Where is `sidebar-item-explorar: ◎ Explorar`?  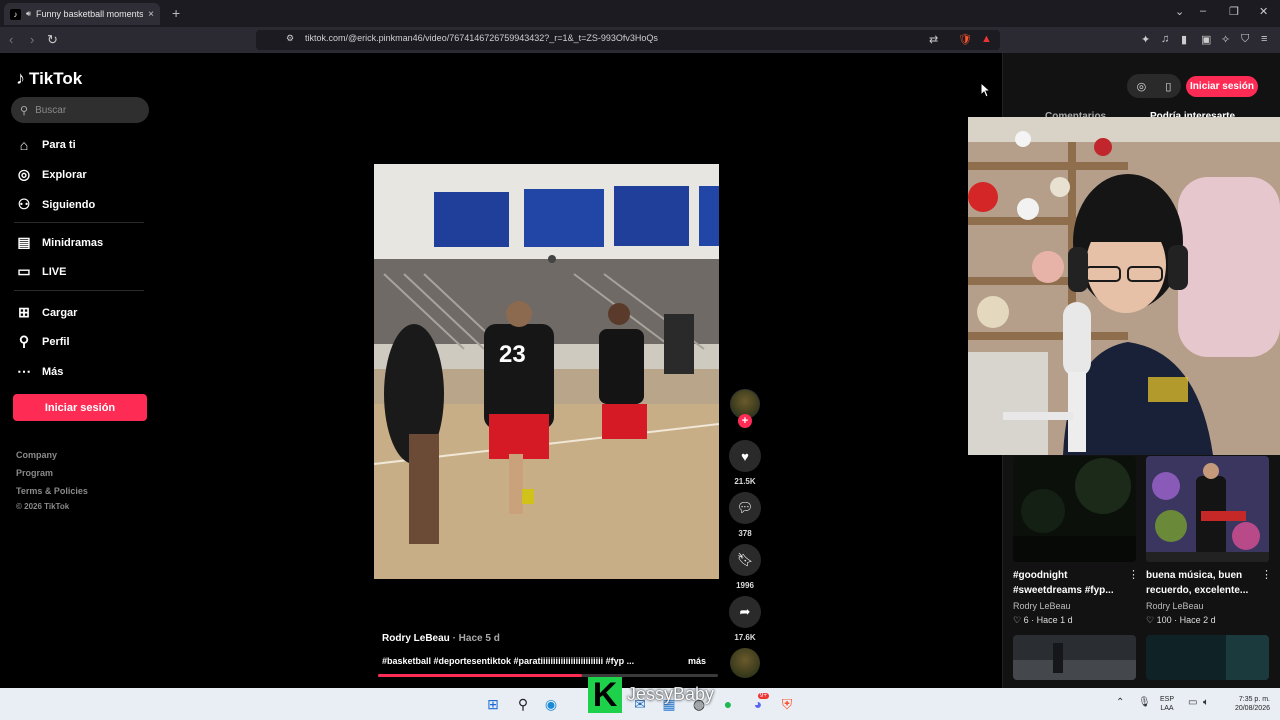 sidebar-item-explorar: ◎ Explorar is located at coordinates (51, 174).